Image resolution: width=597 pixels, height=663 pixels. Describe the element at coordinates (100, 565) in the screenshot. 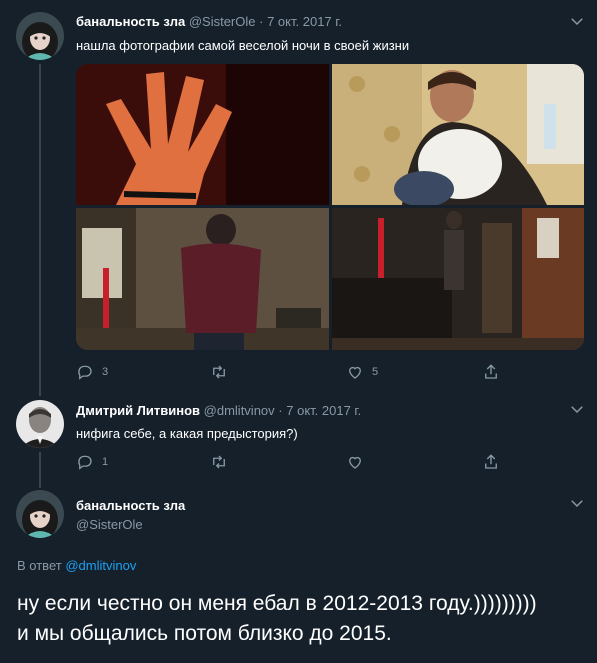

I see `reply-handle-link: @dmlitvinov` at that location.